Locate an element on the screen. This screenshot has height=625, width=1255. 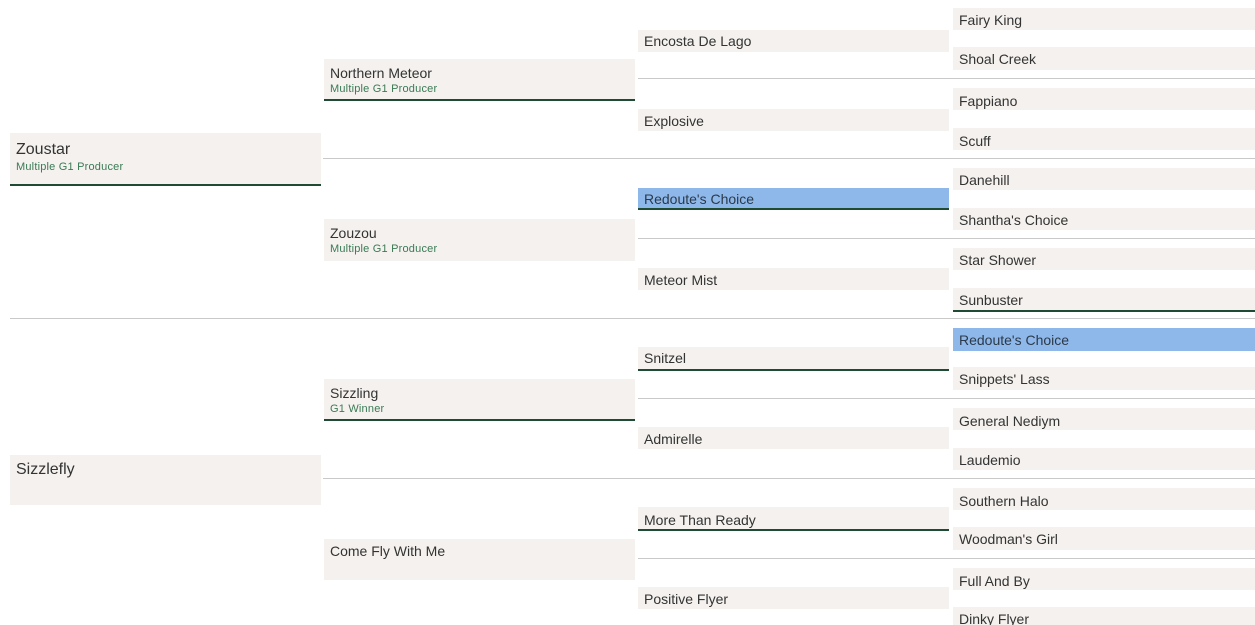
dam-box: Sizzlefly is located at coordinates (165, 480).